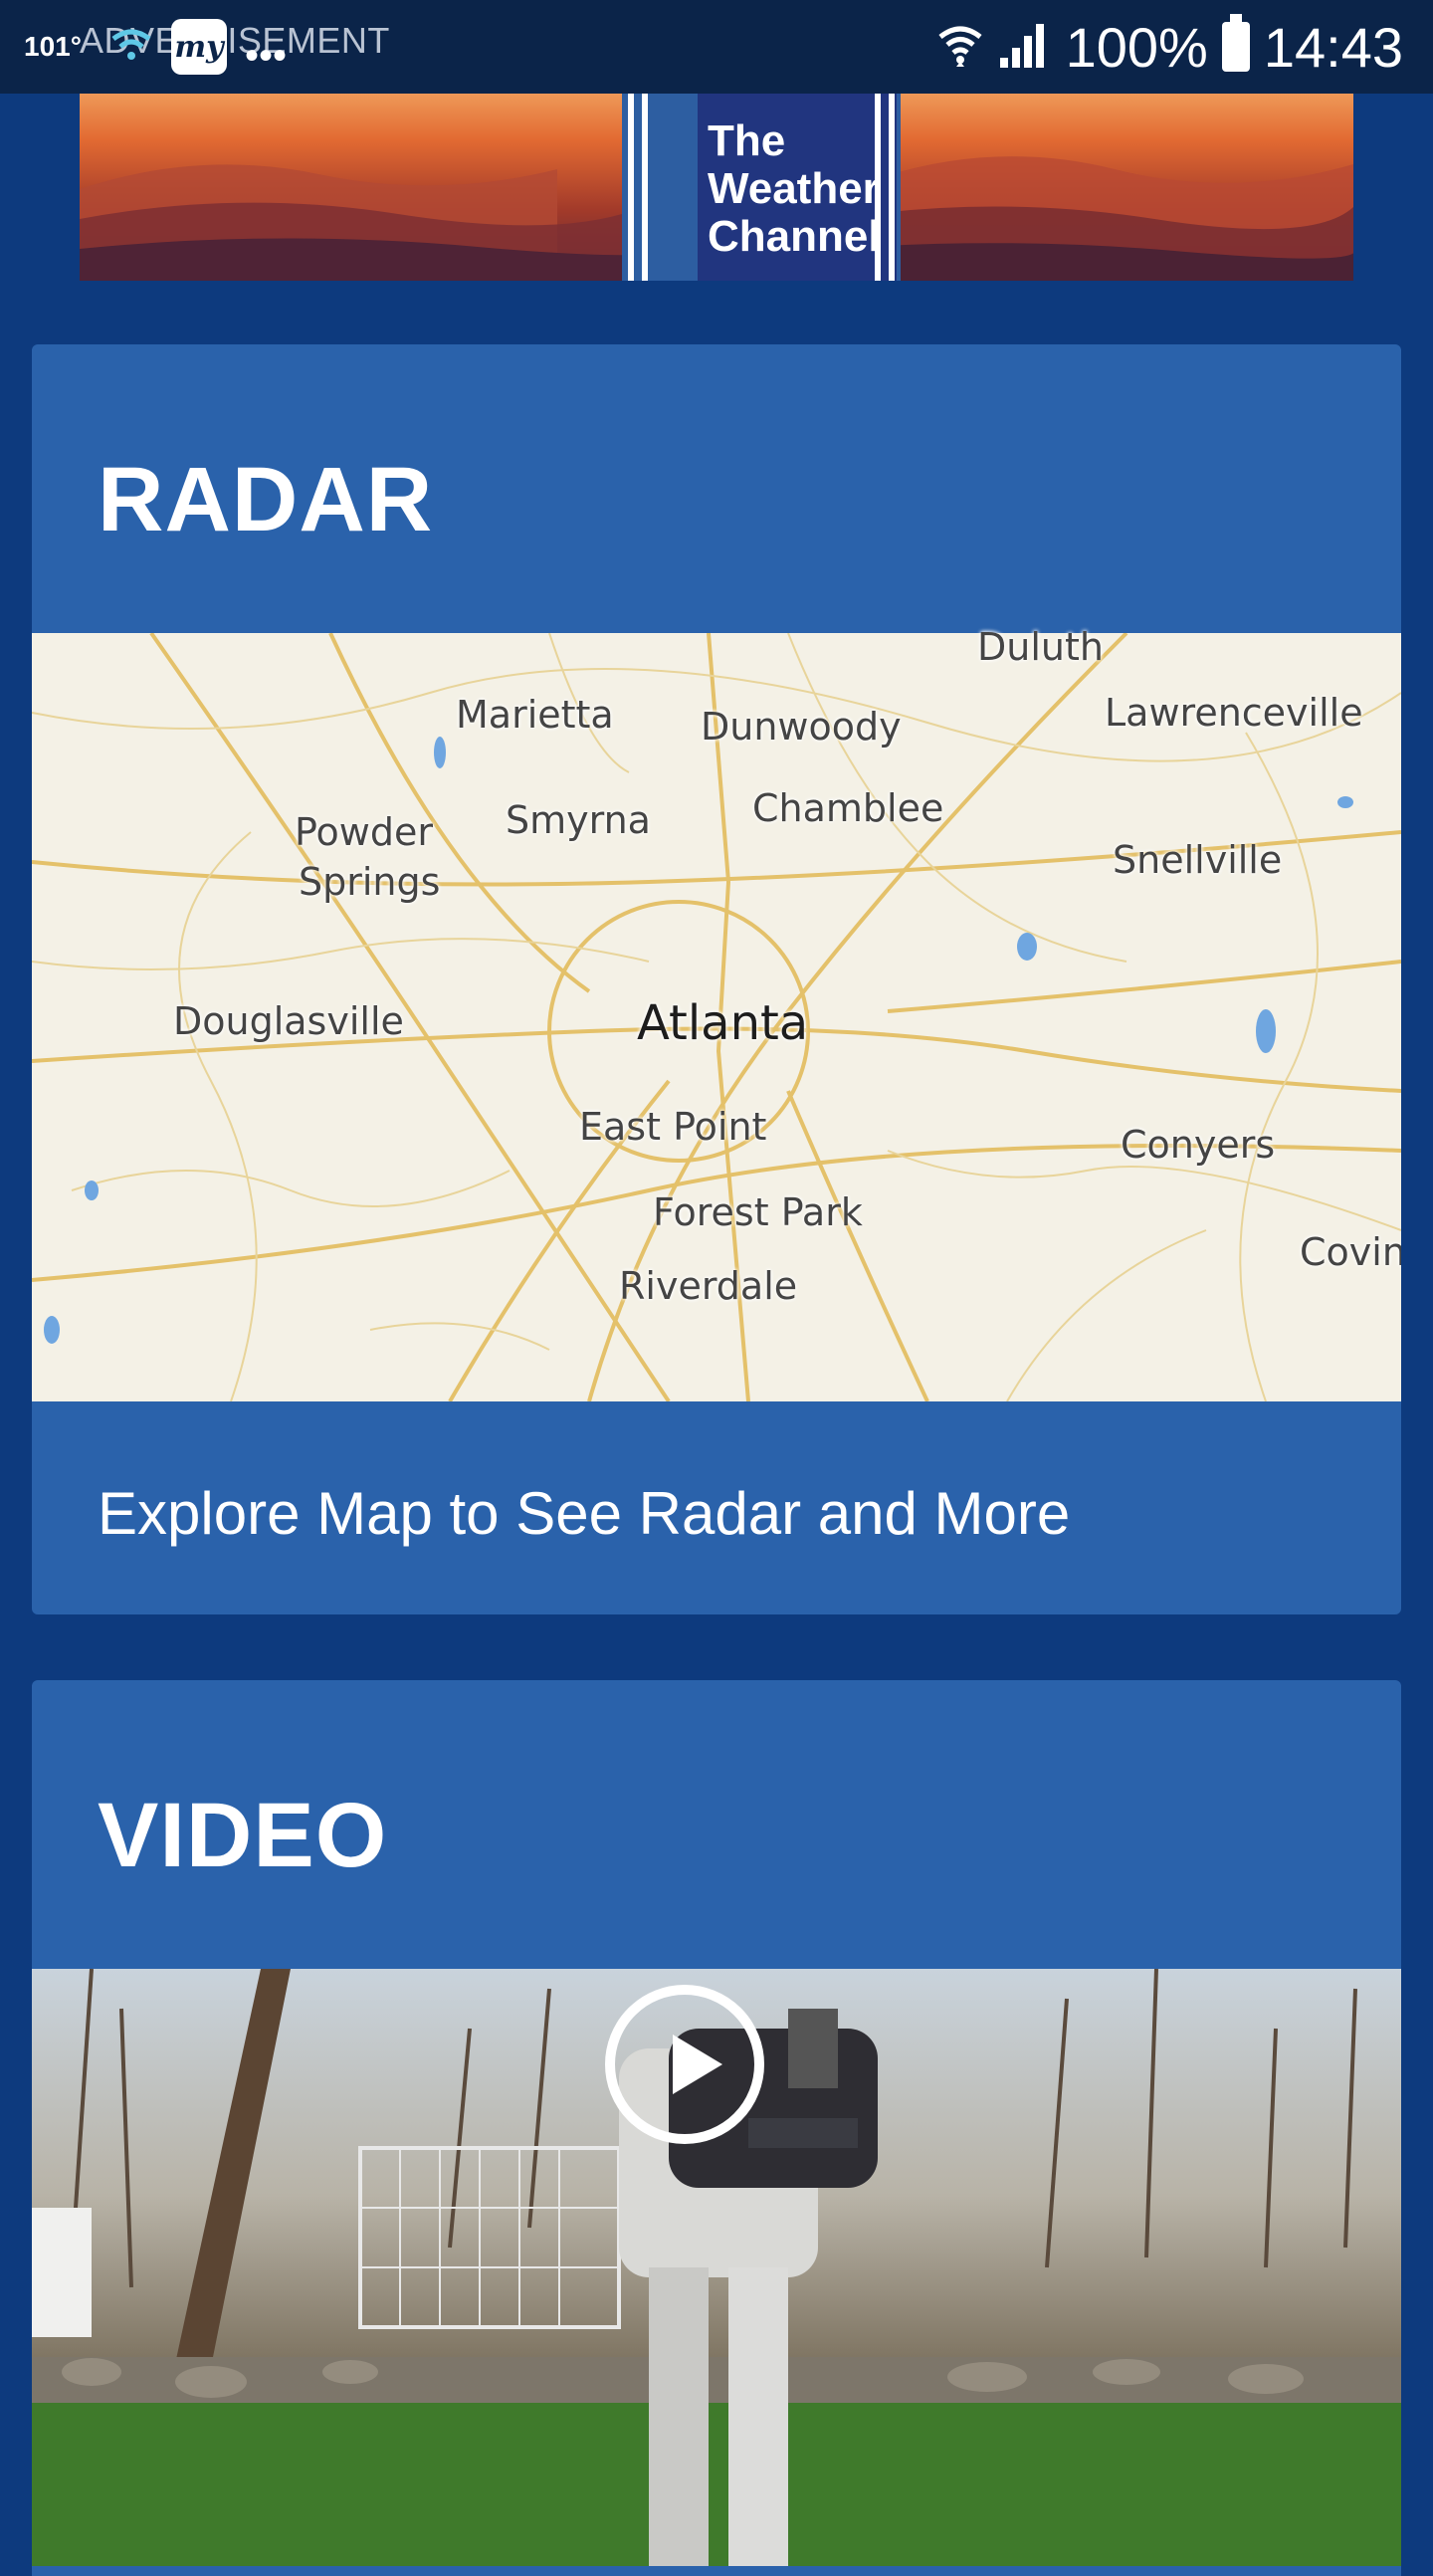 The height and width of the screenshot is (2576, 1433). Describe the element at coordinates (1198, 860) in the screenshot. I see `map-label-snellville: Snellville` at that location.